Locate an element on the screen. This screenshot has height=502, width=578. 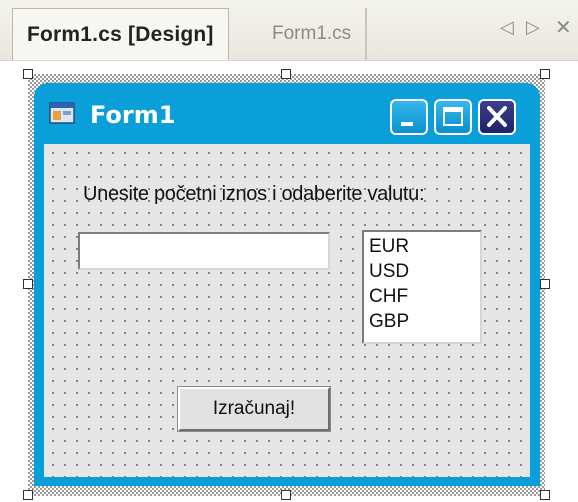
list-item: EUR is located at coordinates (424, 246).